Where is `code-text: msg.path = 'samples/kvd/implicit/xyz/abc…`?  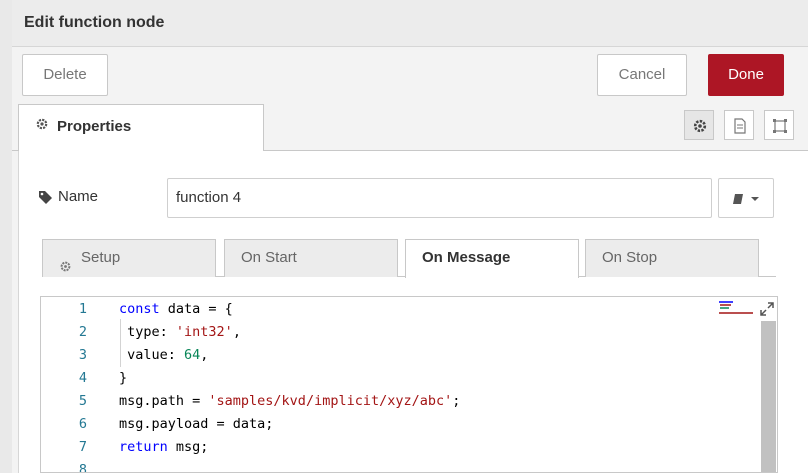
code-text: msg.path = 'samples/kvd/implicit/xyz/abc… is located at coordinates (289, 401).